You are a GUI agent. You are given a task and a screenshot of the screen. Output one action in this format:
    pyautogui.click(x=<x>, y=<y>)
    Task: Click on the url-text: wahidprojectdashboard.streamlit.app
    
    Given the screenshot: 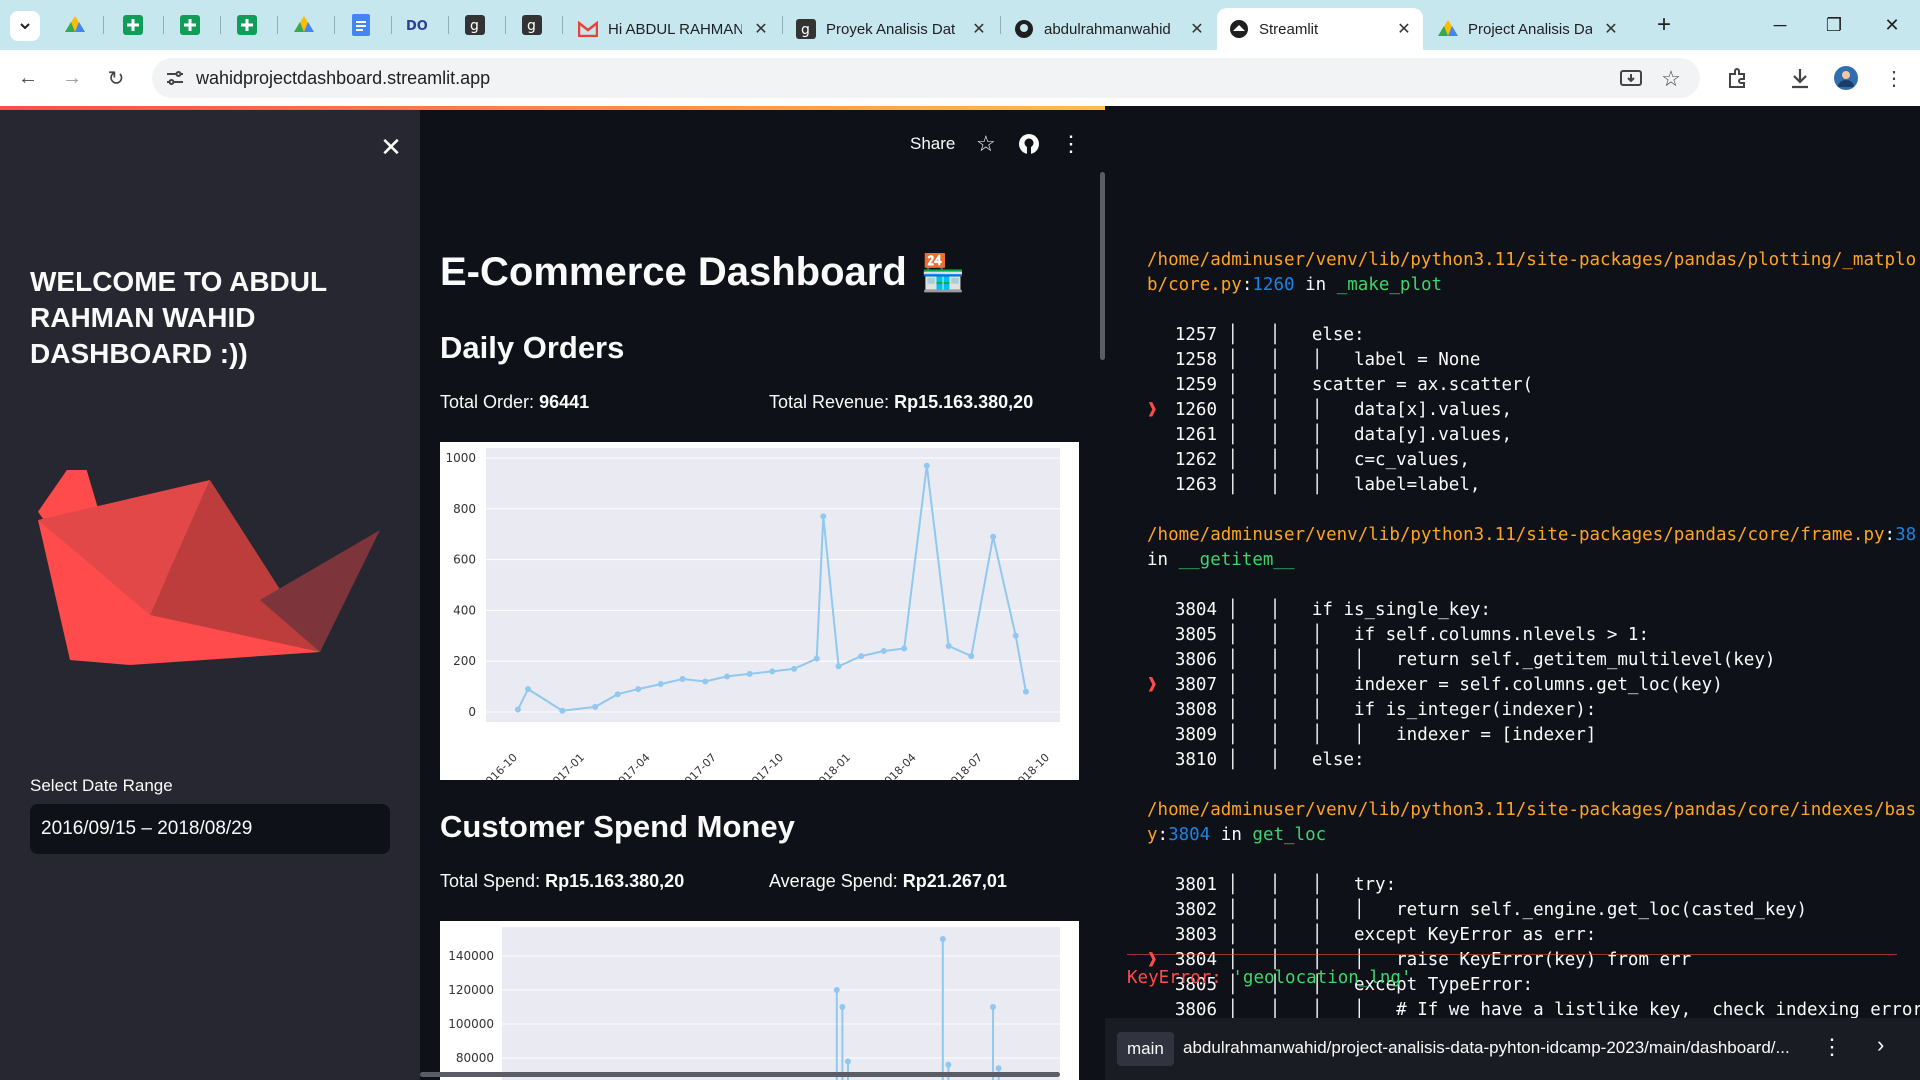 What is the action you would take?
    pyautogui.click(x=343, y=78)
    